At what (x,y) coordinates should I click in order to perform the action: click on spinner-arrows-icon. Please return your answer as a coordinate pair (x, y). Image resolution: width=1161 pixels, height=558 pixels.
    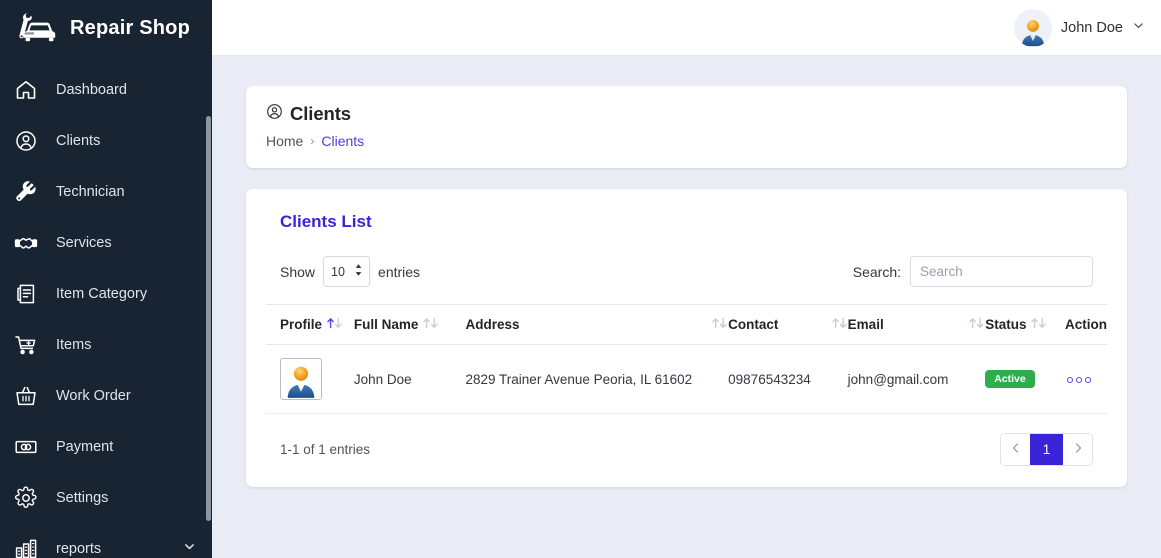
    Looking at the image, I should click on (358, 271).